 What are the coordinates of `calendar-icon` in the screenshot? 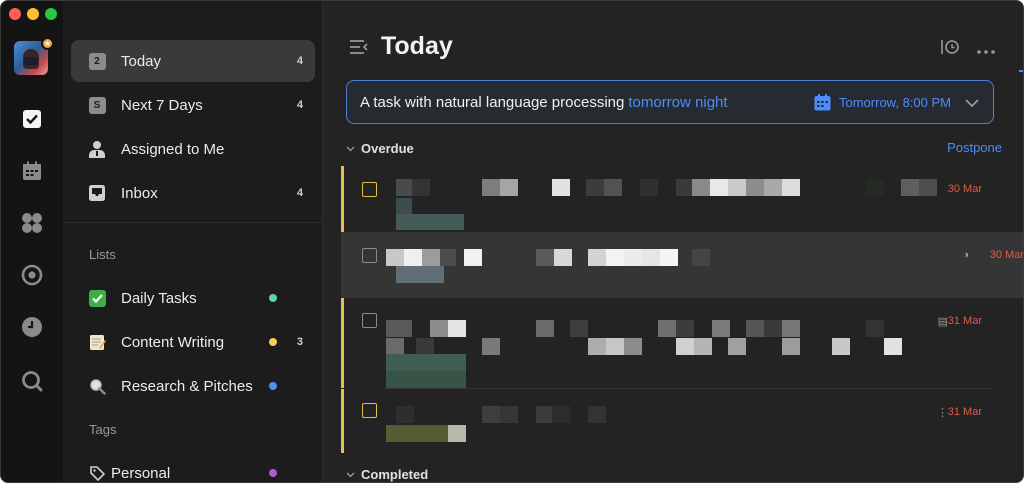 It's located at (32, 171).